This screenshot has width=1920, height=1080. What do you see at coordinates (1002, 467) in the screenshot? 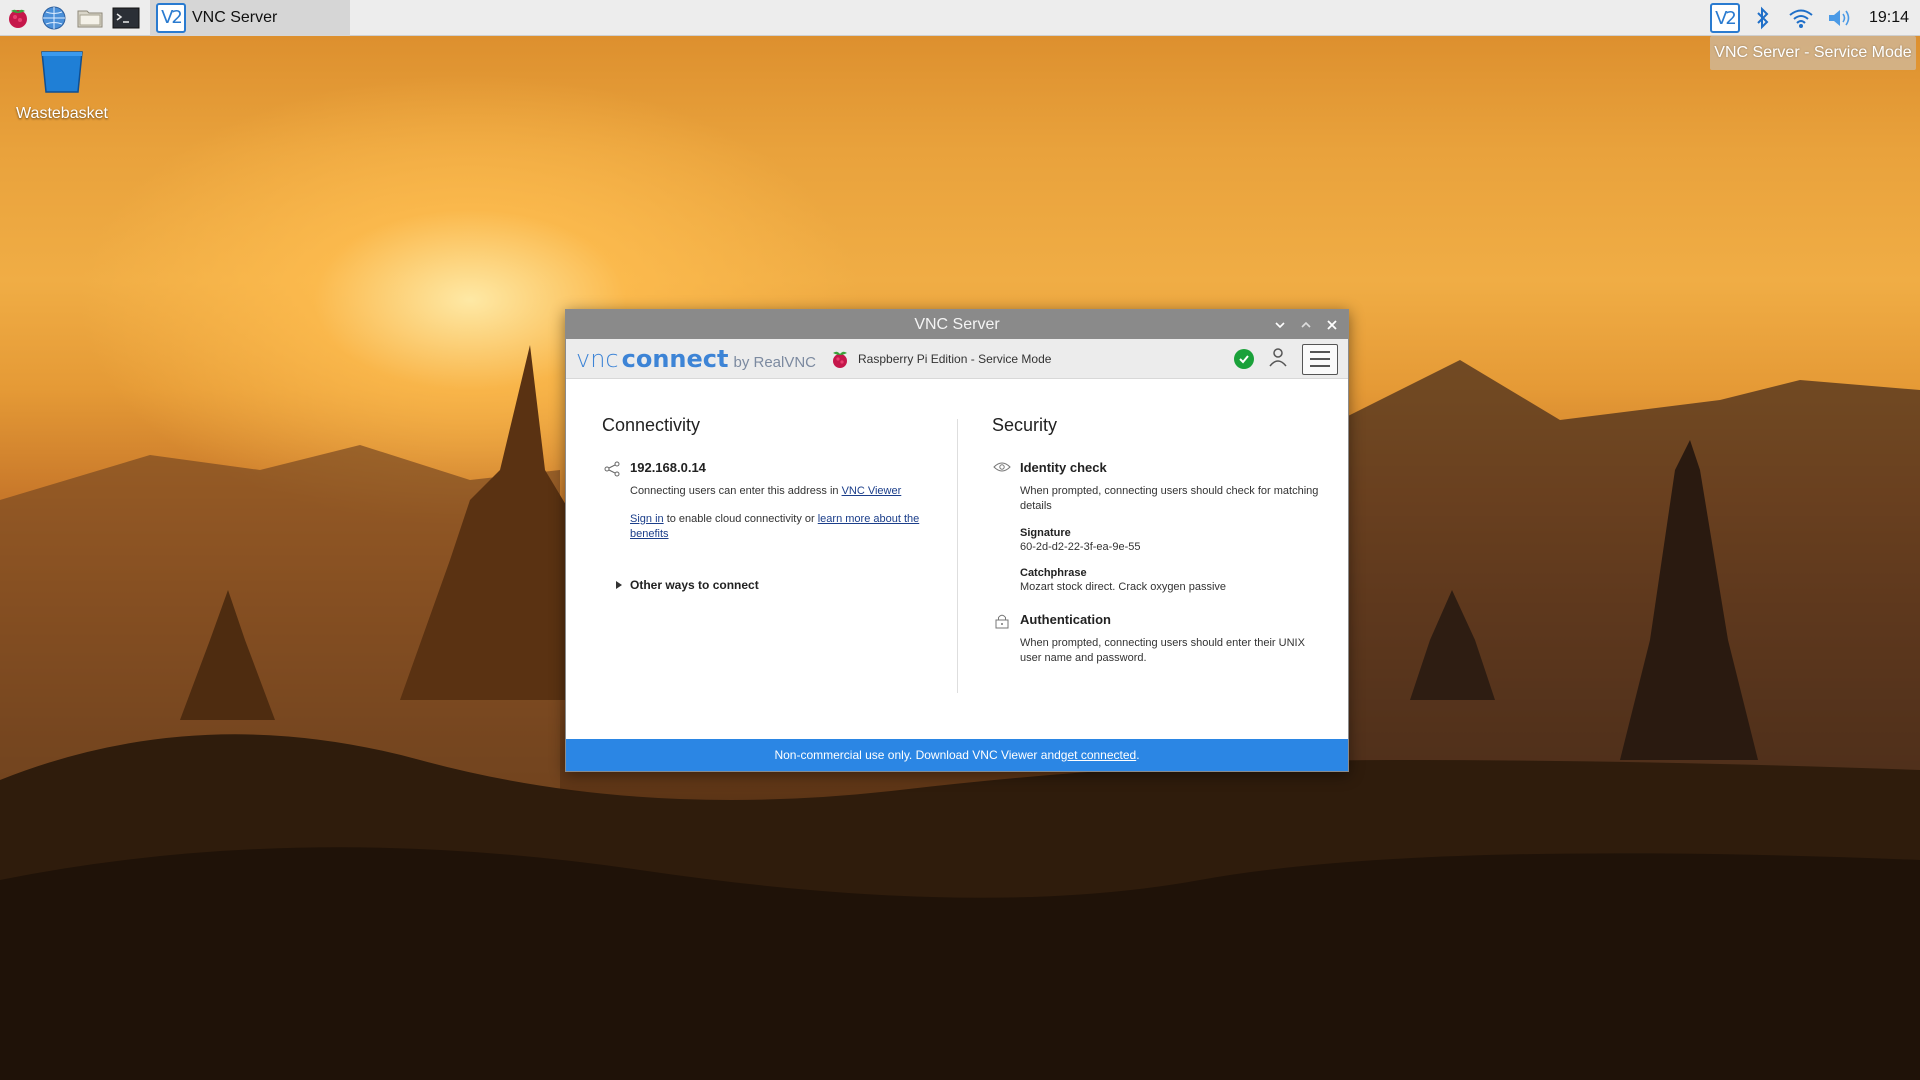
I see `eye-icon` at bounding box center [1002, 467].